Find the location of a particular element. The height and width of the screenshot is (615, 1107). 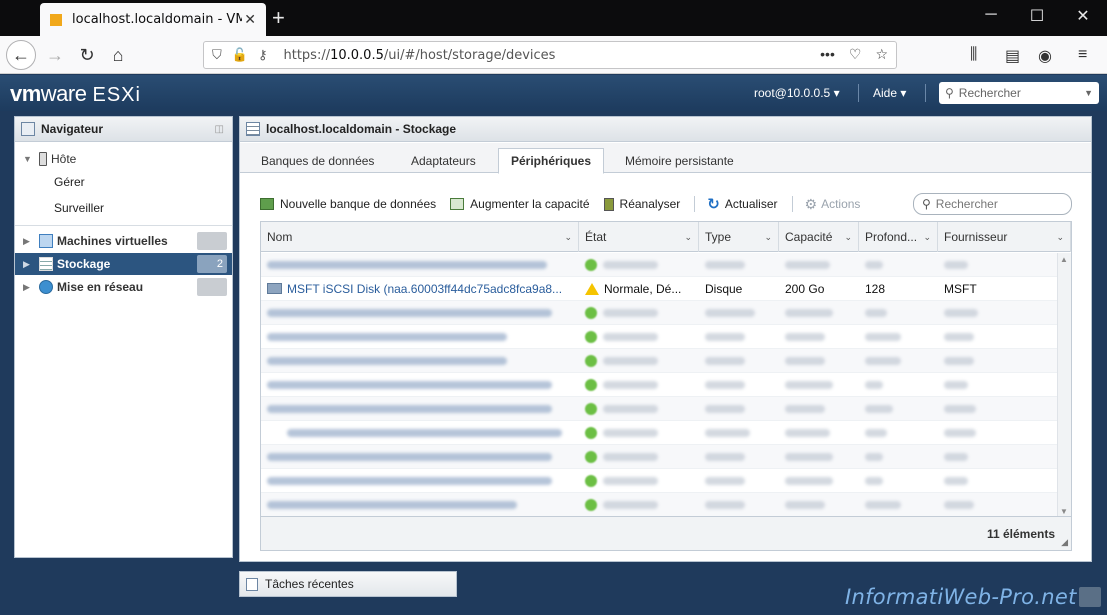

grid-footer: 11 éléments ◢ is located at coordinates (666, 533).